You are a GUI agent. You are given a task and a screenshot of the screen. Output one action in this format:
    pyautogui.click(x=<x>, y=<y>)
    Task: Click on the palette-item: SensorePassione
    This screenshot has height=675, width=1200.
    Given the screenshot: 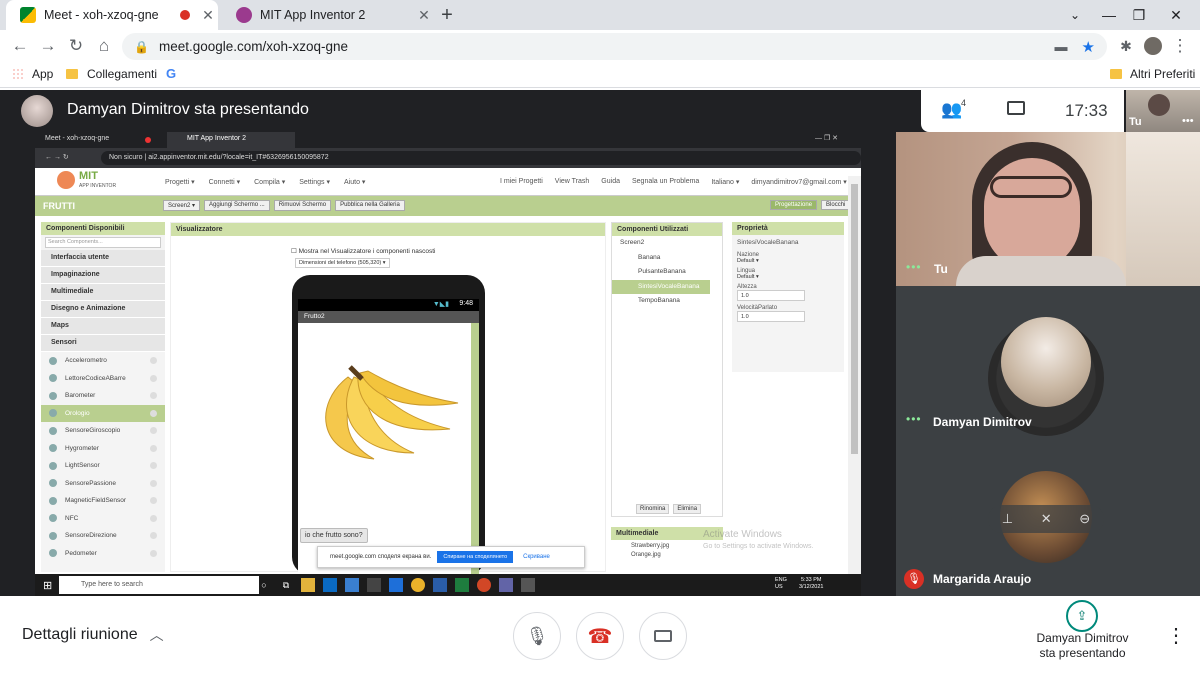 What is the action you would take?
    pyautogui.click(x=103, y=484)
    